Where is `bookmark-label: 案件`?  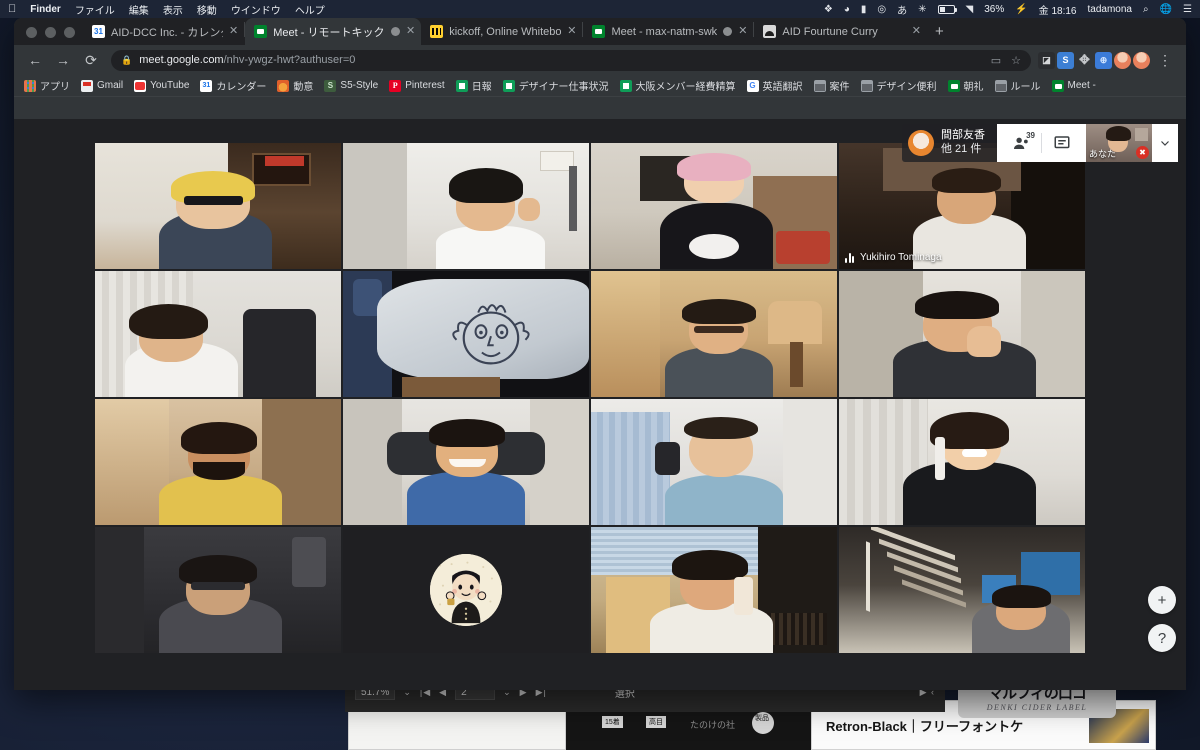 bookmark-label: 案件 is located at coordinates (839, 87).